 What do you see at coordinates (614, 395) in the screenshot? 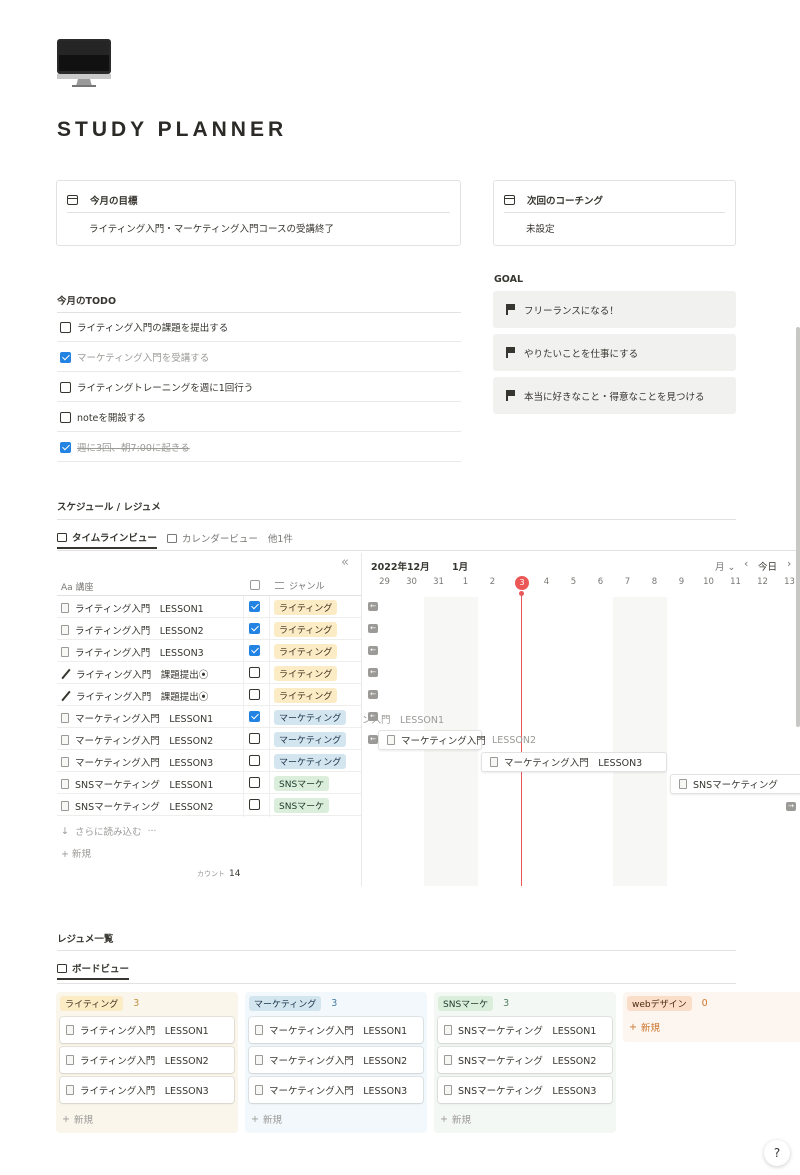
I see `goal-item: 本当に好きなこと・得意なことを見つける` at bounding box center [614, 395].